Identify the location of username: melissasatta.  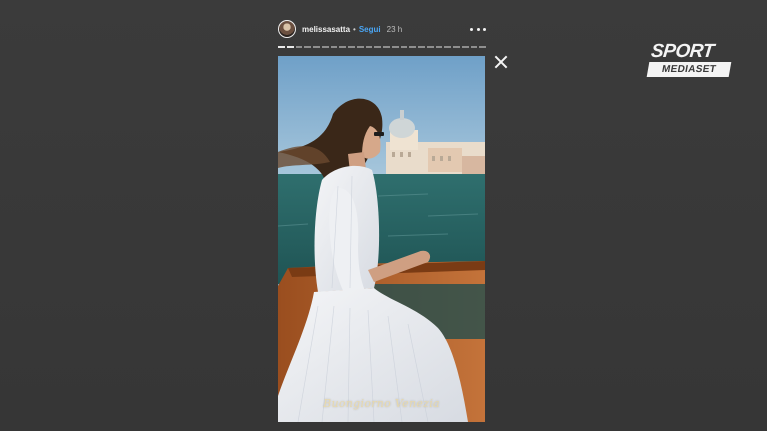
(326, 29).